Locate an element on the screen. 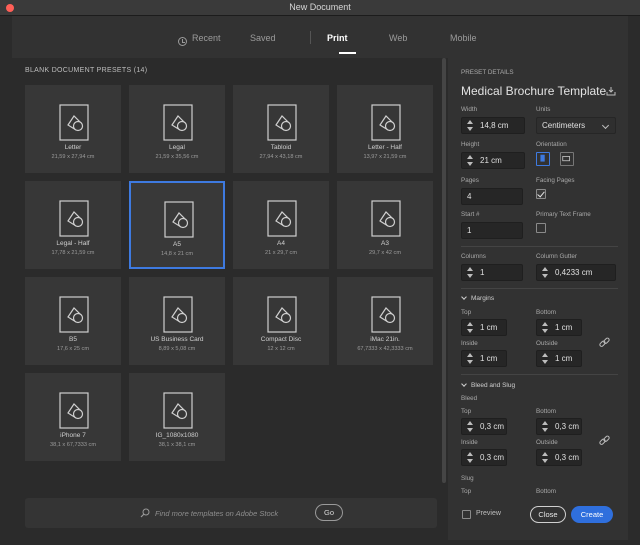 The height and width of the screenshot is (545, 640). bleed-top-value: 0,3 cm is located at coordinates (492, 426).